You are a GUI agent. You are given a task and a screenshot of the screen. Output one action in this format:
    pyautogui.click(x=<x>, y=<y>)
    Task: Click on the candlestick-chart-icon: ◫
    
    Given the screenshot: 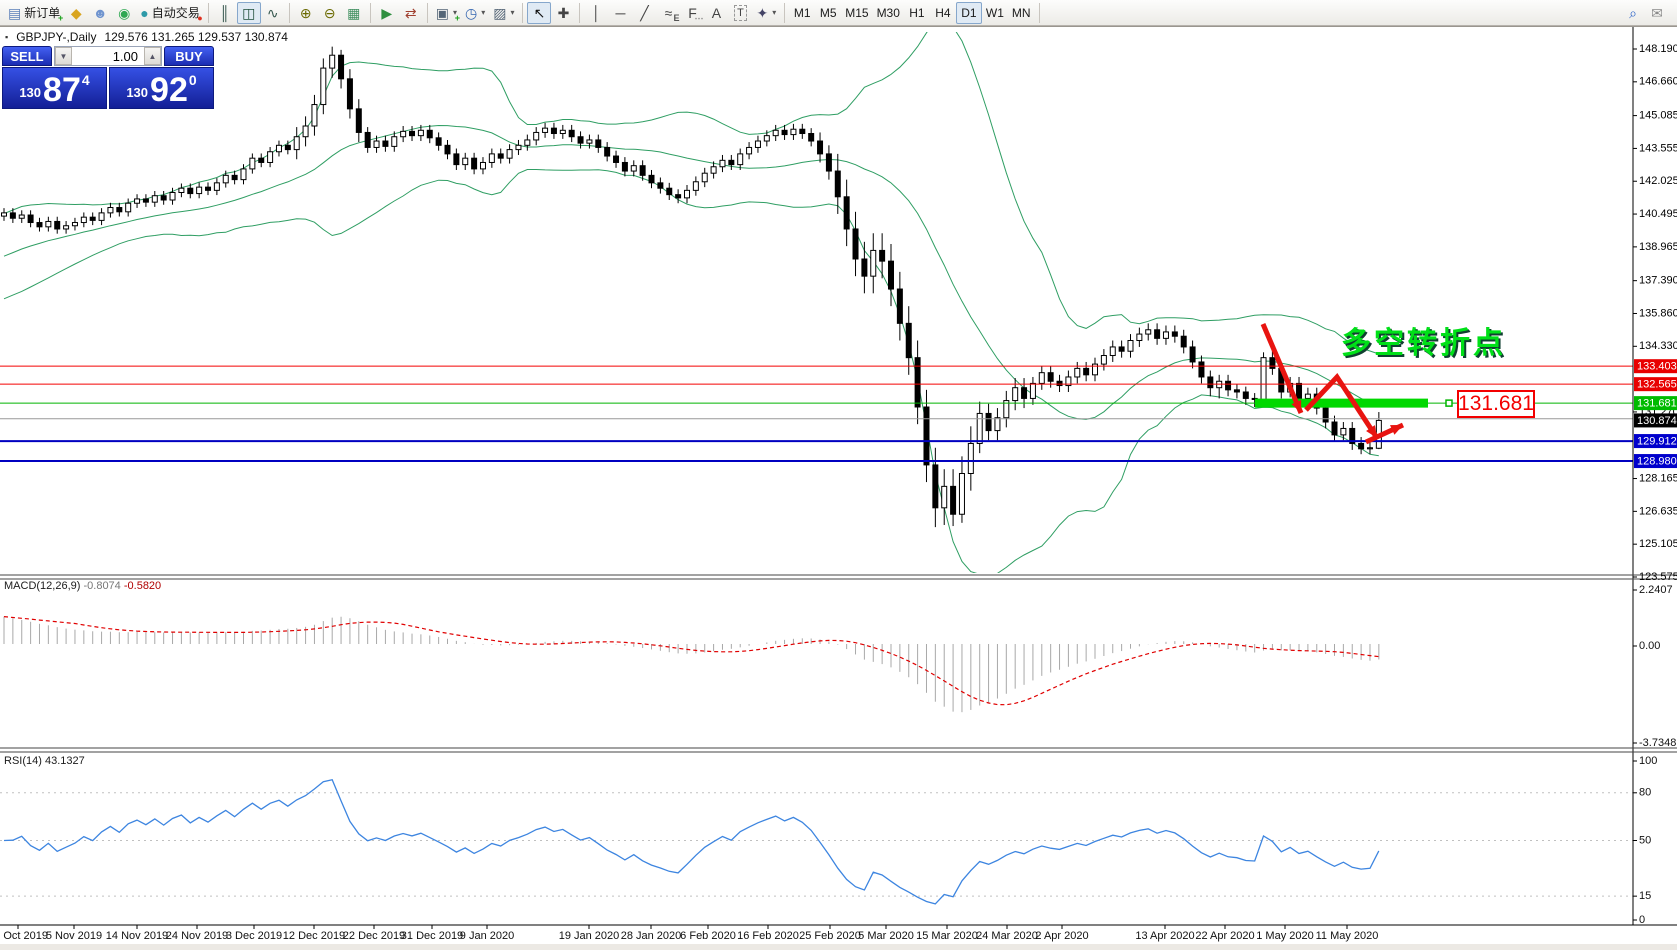 What is the action you would take?
    pyautogui.click(x=249, y=12)
    